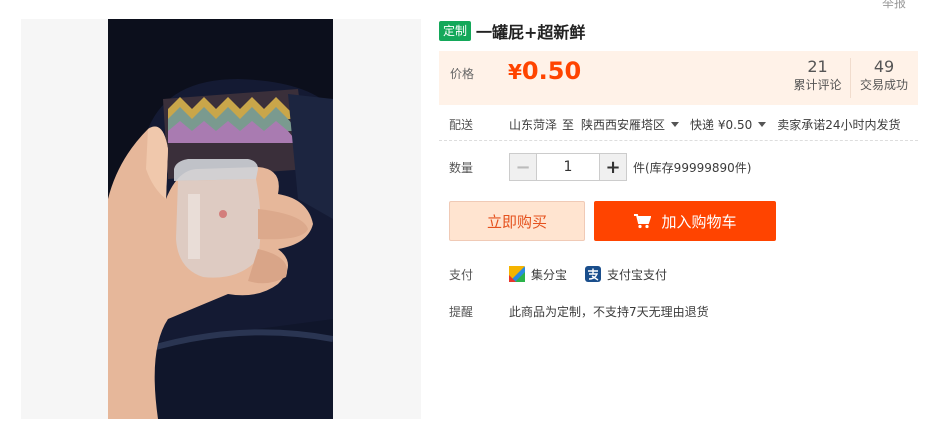  What do you see at coordinates (517, 221) in the screenshot?
I see `buy-now-button: 立即购买` at bounding box center [517, 221].